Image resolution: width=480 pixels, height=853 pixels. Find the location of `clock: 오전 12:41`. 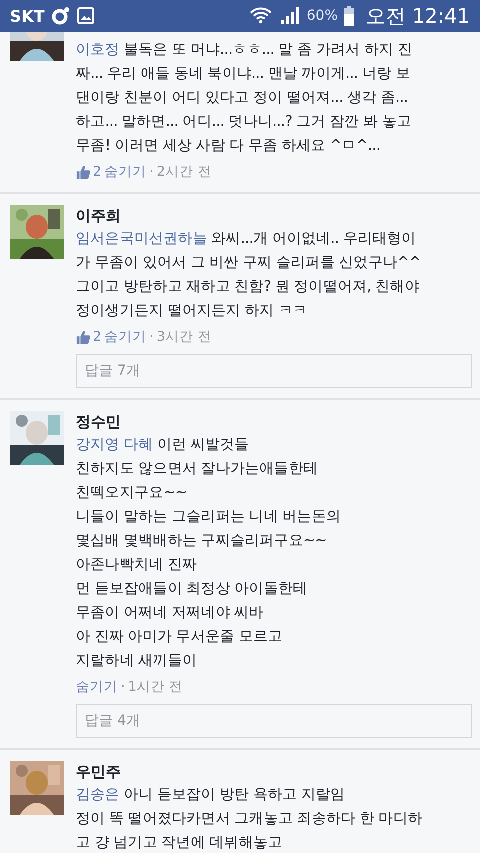

clock: 오전 12:41 is located at coordinates (418, 16).